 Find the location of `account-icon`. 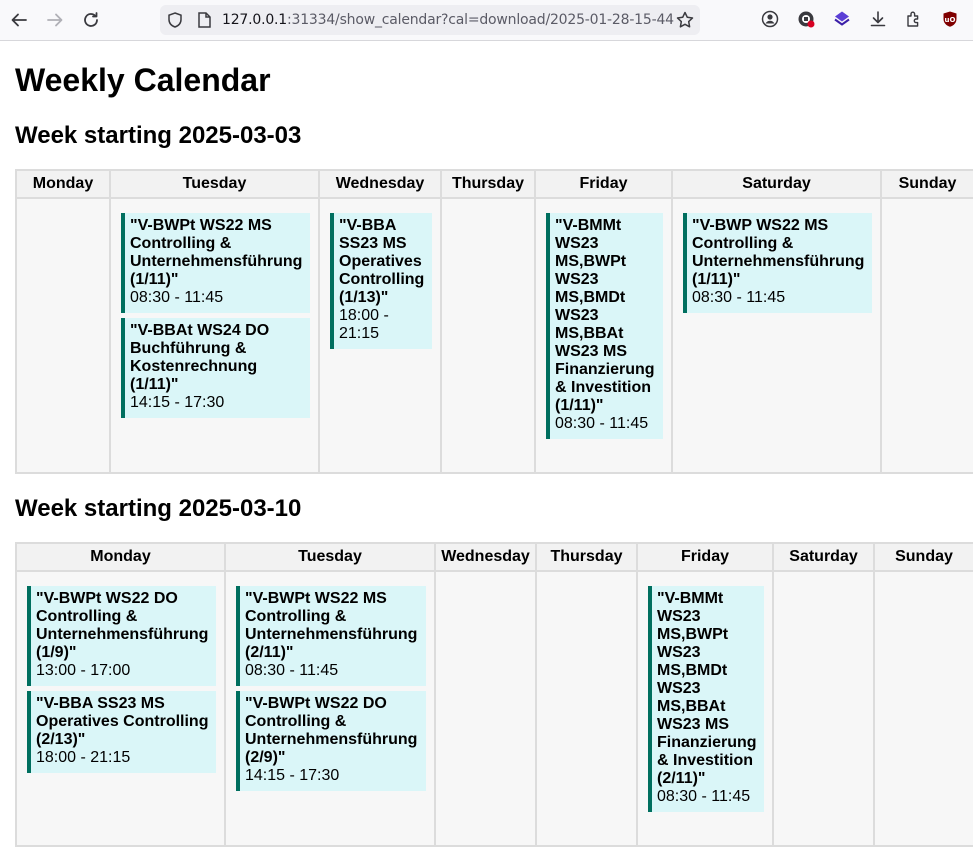

account-icon is located at coordinates (770, 19).